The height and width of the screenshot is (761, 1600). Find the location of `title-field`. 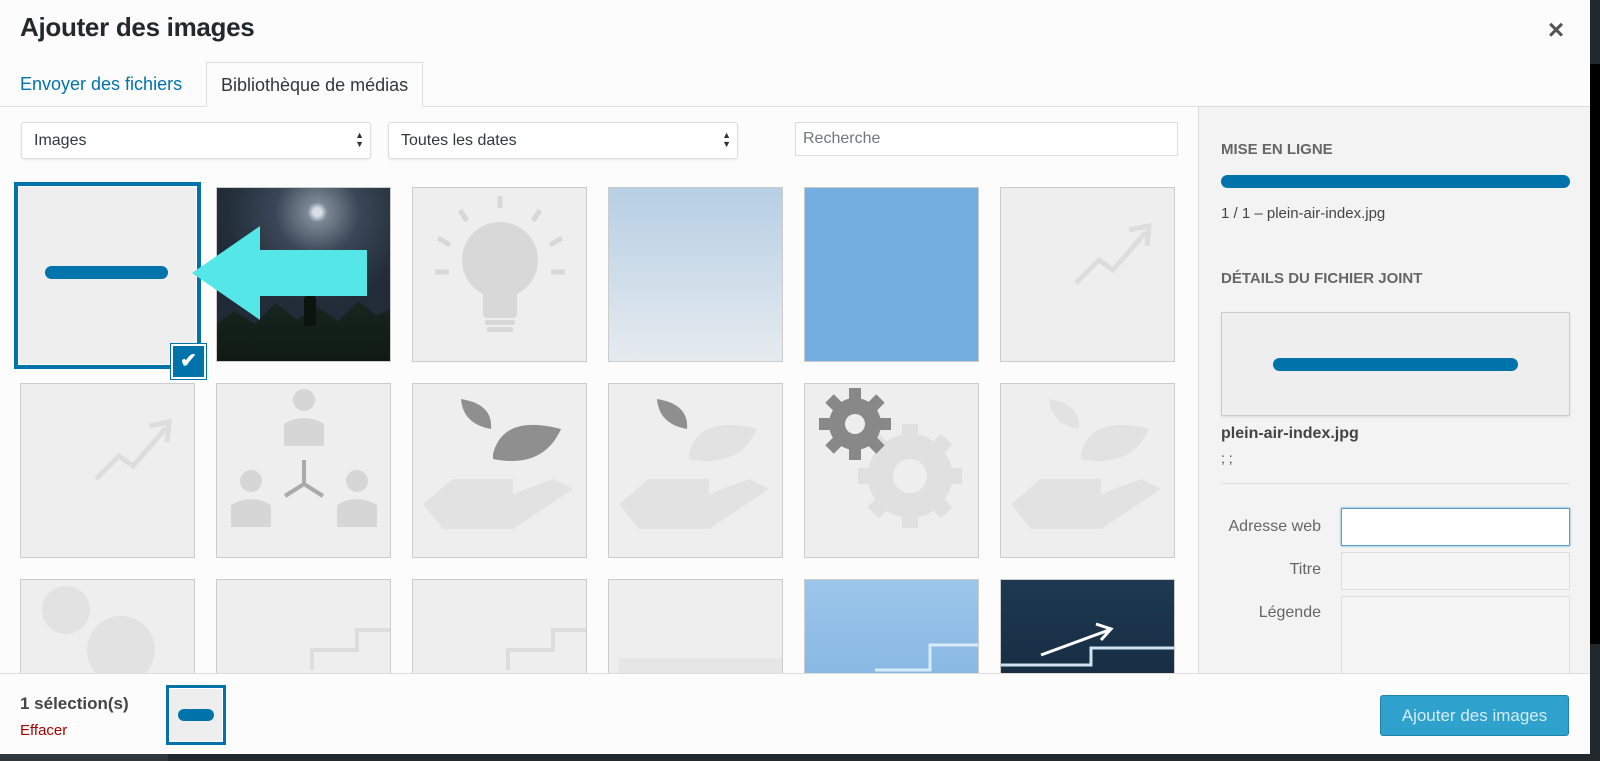

title-field is located at coordinates (1455, 571).